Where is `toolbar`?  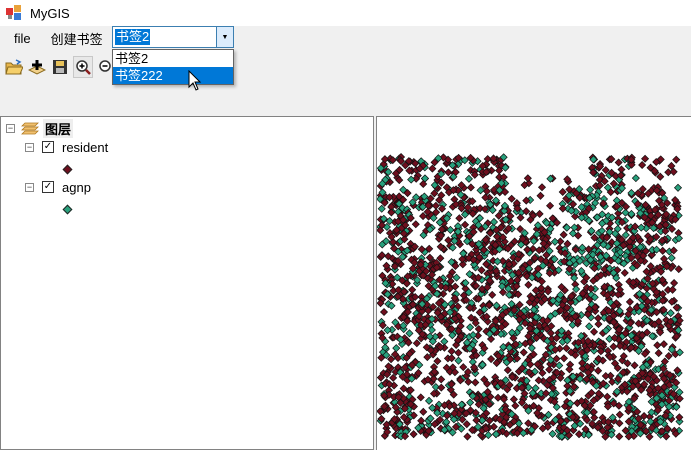
toolbar is located at coordinates (60, 67).